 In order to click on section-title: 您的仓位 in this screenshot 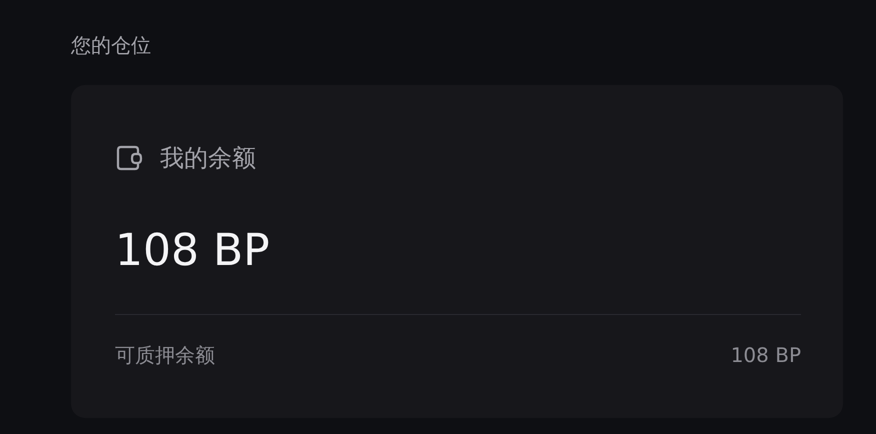, I will do `click(111, 45)`.